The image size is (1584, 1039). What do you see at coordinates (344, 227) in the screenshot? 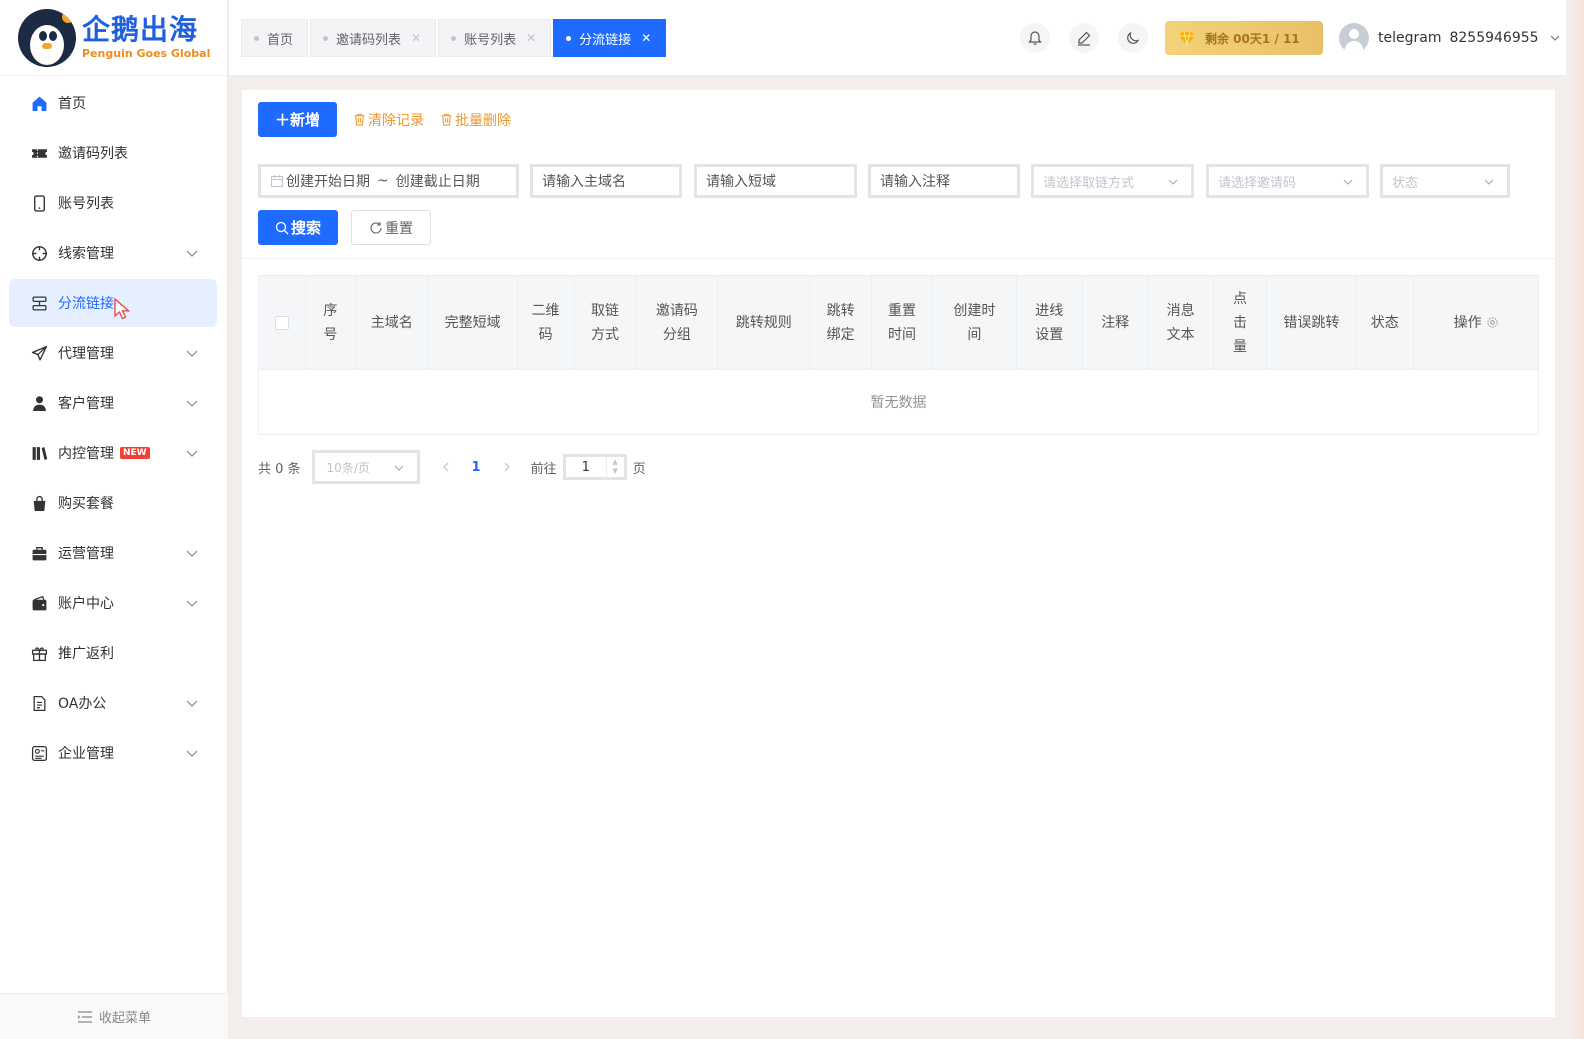
I see `search-actions: 搜索 重置` at bounding box center [344, 227].